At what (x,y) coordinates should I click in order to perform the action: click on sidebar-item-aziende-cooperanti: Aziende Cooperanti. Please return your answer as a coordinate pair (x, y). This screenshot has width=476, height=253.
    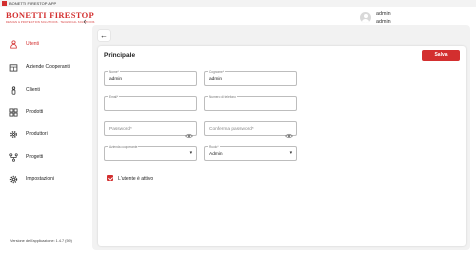
    Looking at the image, I should click on (48, 67).